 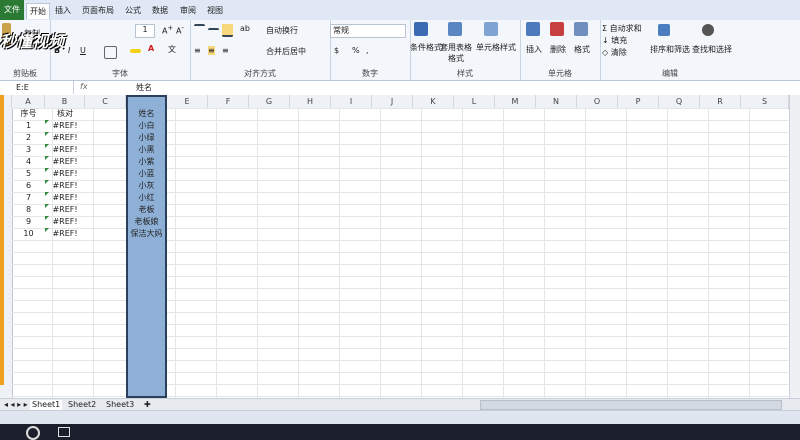 I want to click on column-header-a: A, so click(x=28, y=101).